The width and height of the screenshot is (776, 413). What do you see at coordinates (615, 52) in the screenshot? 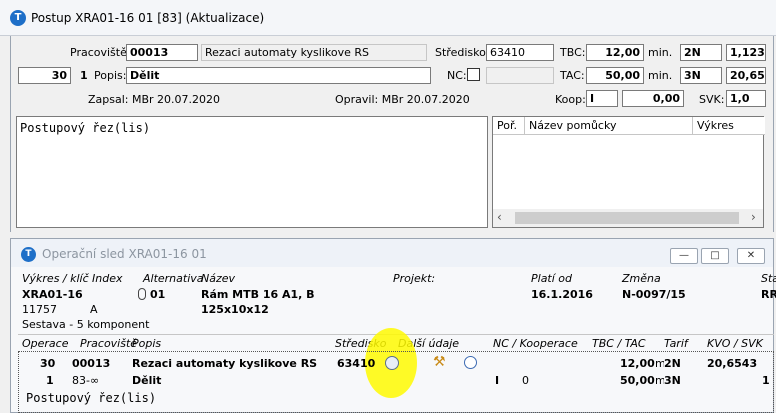
I see `tbc-input: 12,00` at bounding box center [615, 52].